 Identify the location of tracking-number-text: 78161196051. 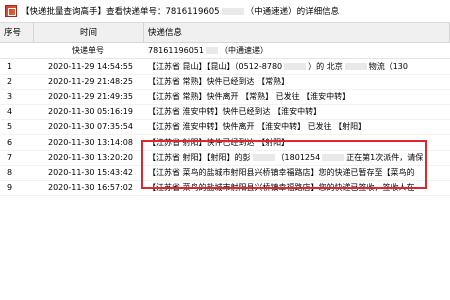
(176, 50).